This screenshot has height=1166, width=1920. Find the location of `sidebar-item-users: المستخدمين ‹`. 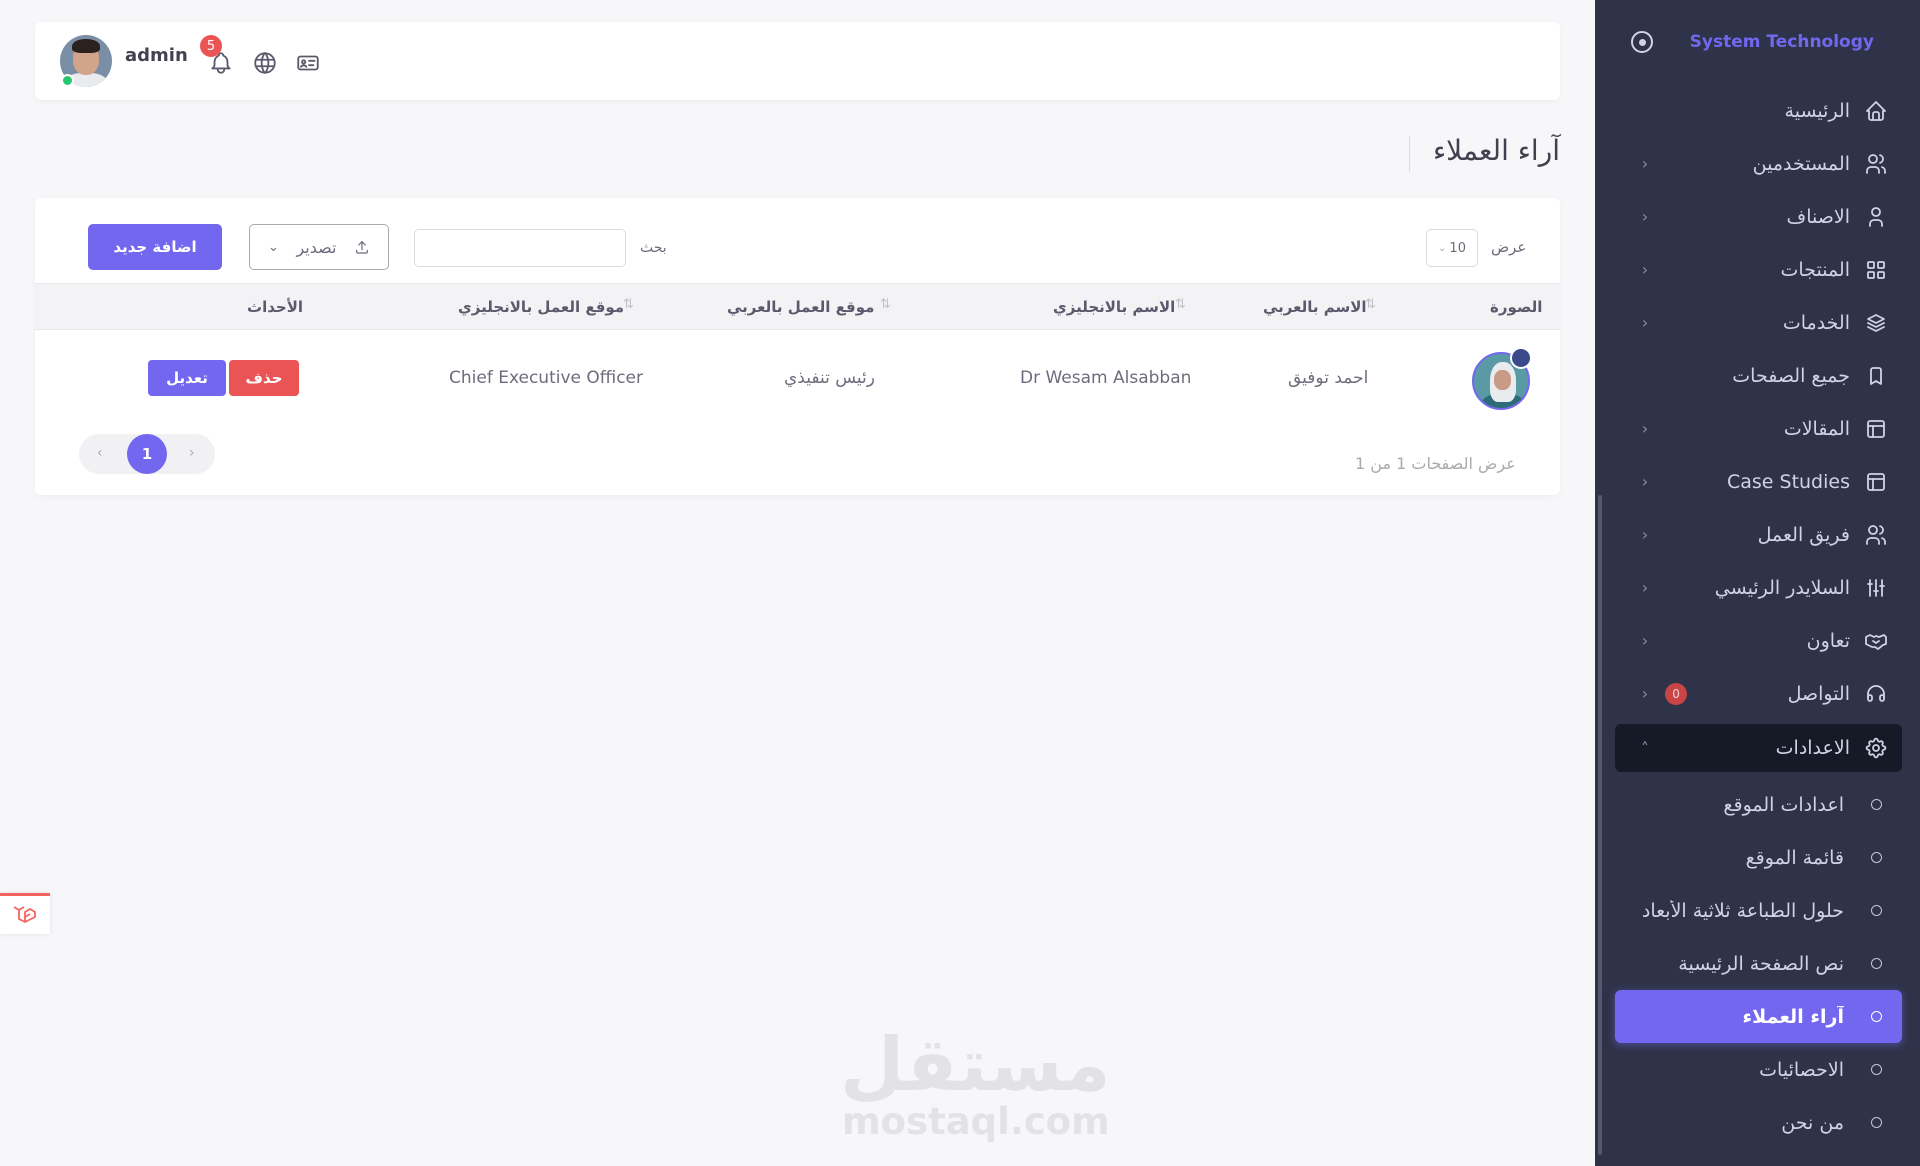

sidebar-item-users: المستخدمين ‹ is located at coordinates (1758, 163).